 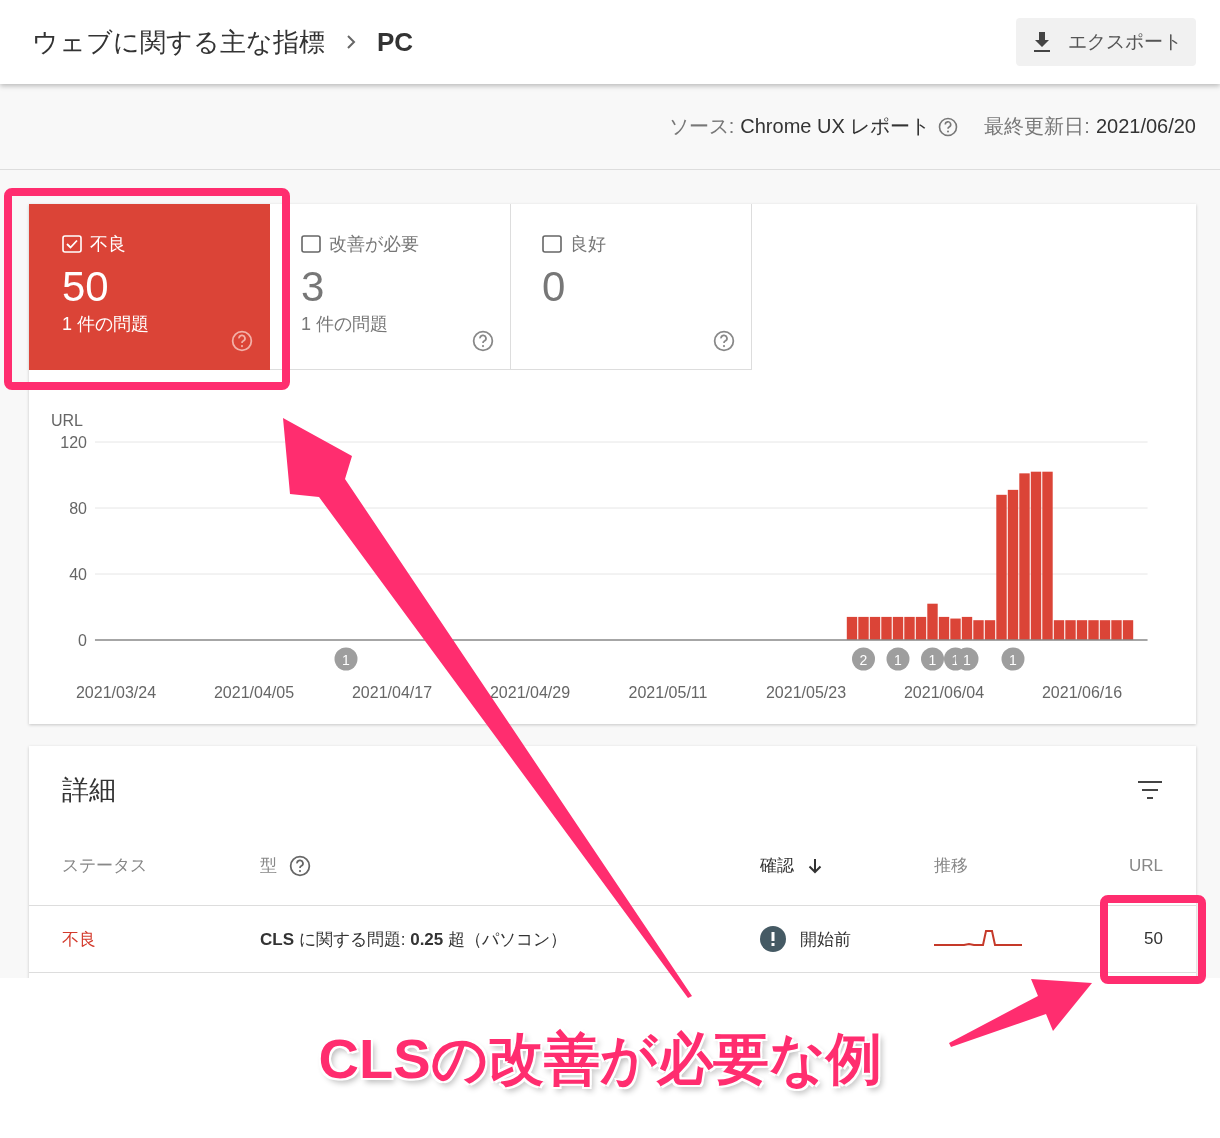 I want to click on tile-label: 不良, so click(x=108, y=244).